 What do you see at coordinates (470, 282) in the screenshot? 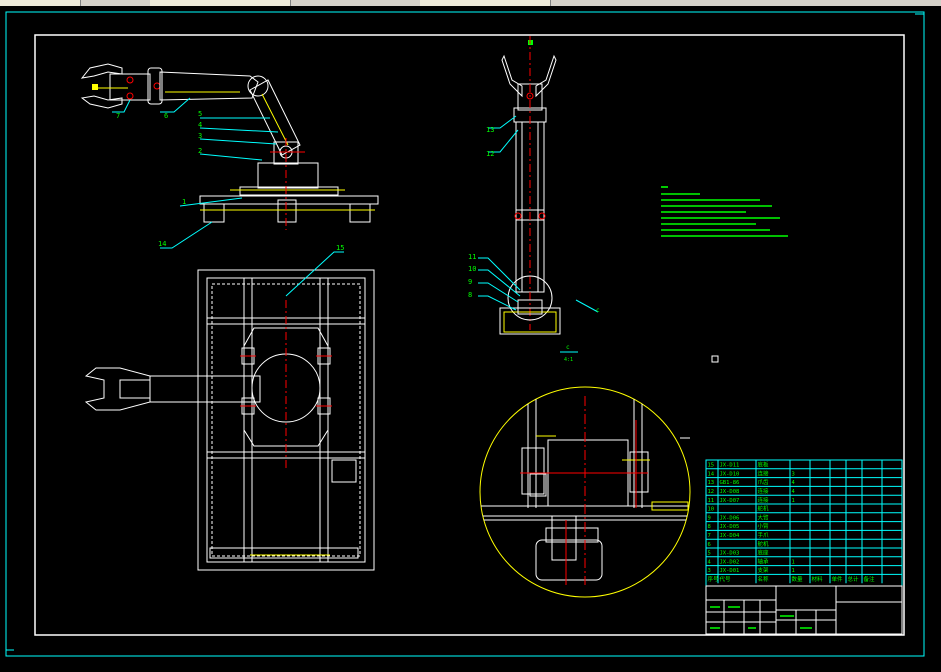
I see `label-9: 9` at bounding box center [470, 282].